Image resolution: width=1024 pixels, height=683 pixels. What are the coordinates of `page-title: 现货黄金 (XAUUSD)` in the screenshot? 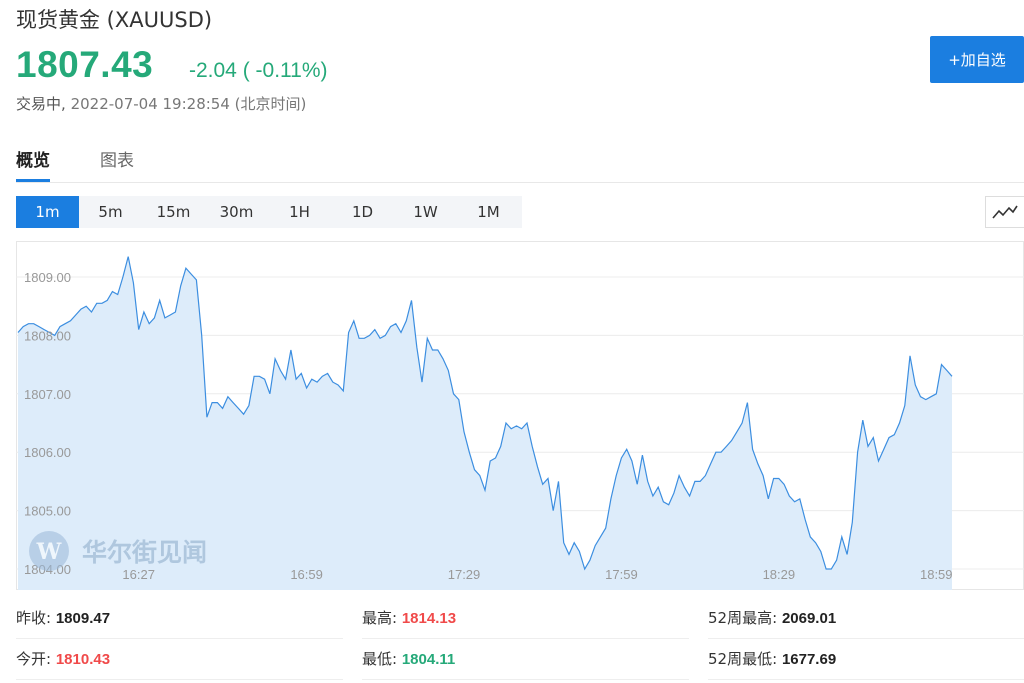 It's located at (114, 20).